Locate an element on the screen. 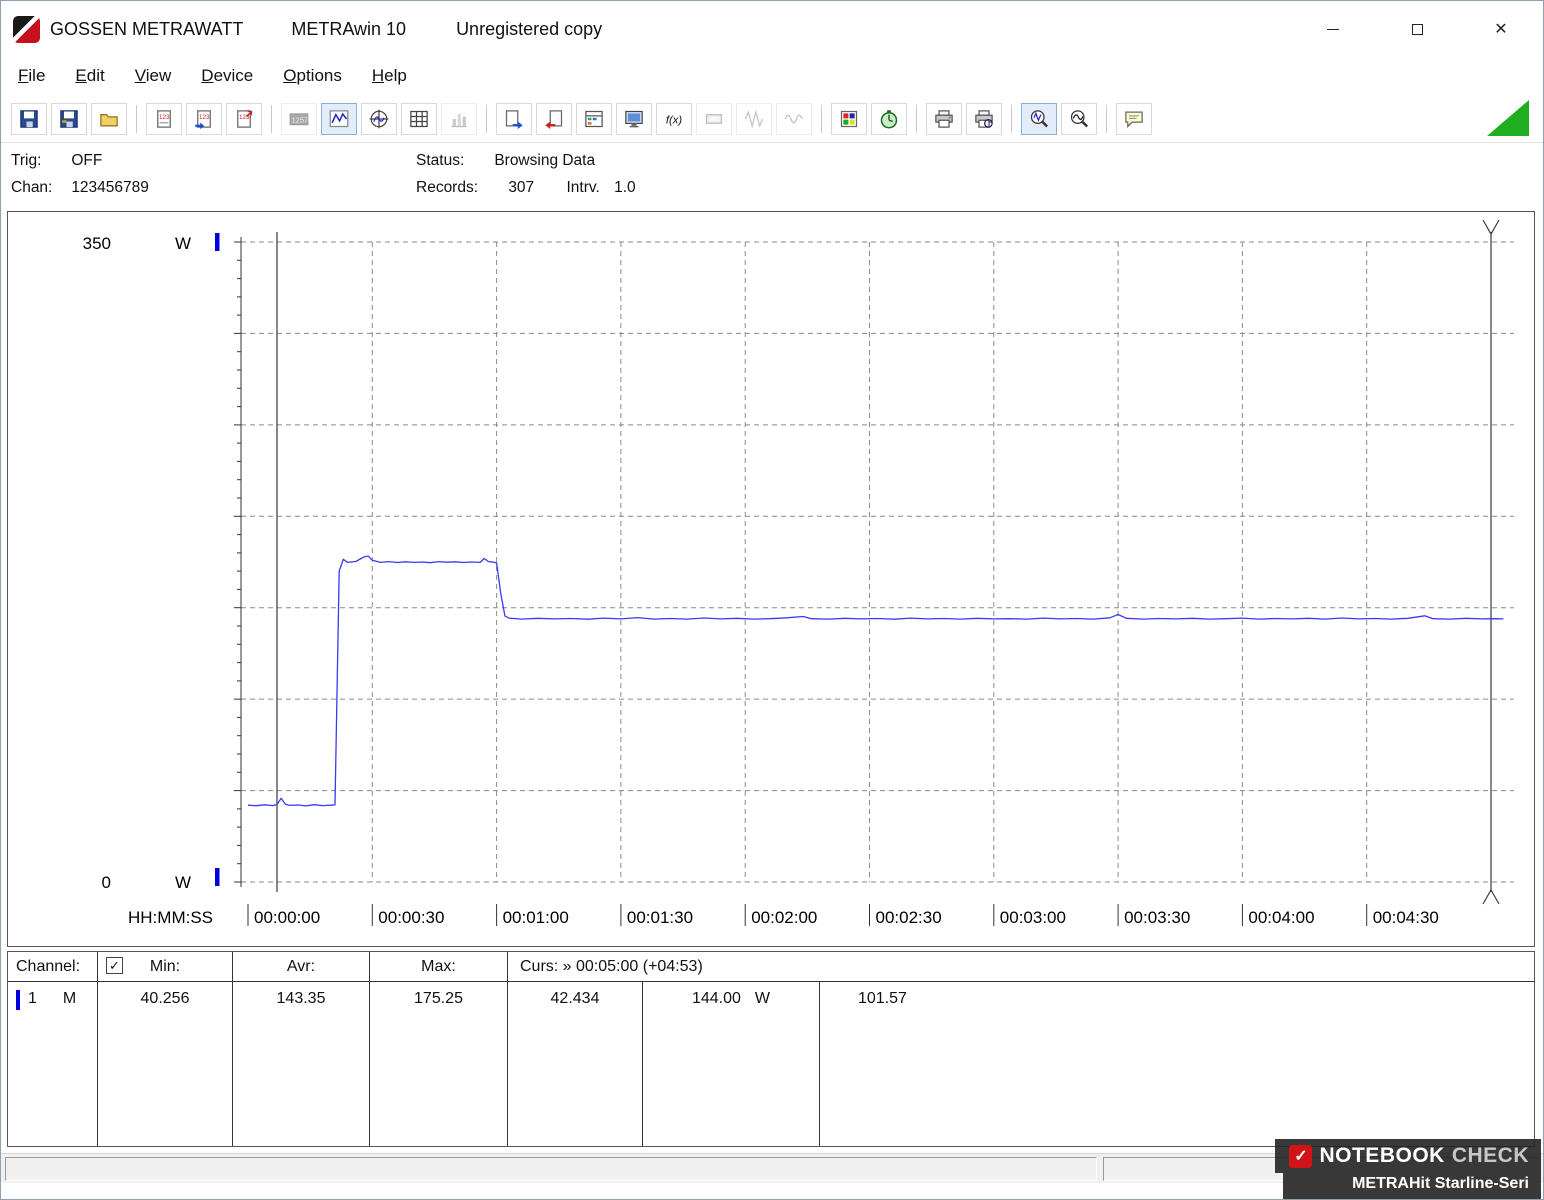 Image resolution: width=1544 pixels, height=1200 pixels. x-axis-label: 00:02:30 is located at coordinates (909, 917).